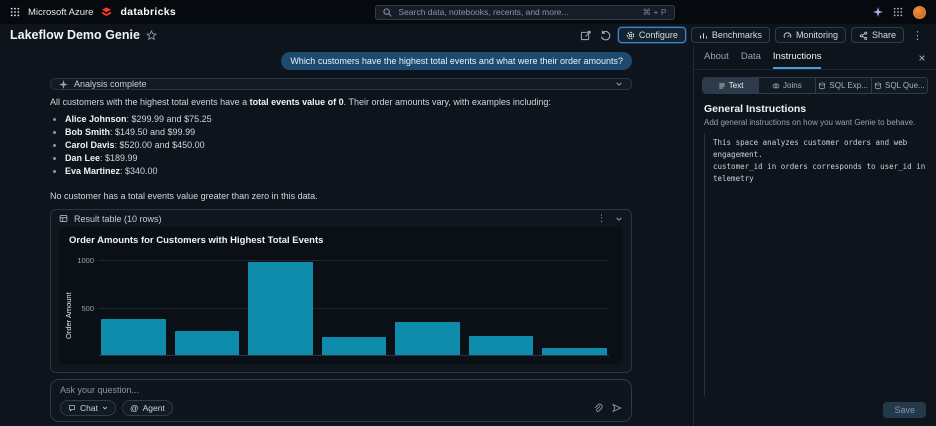  I want to click on analysis-status-label: Analysis complete, so click(110, 84).